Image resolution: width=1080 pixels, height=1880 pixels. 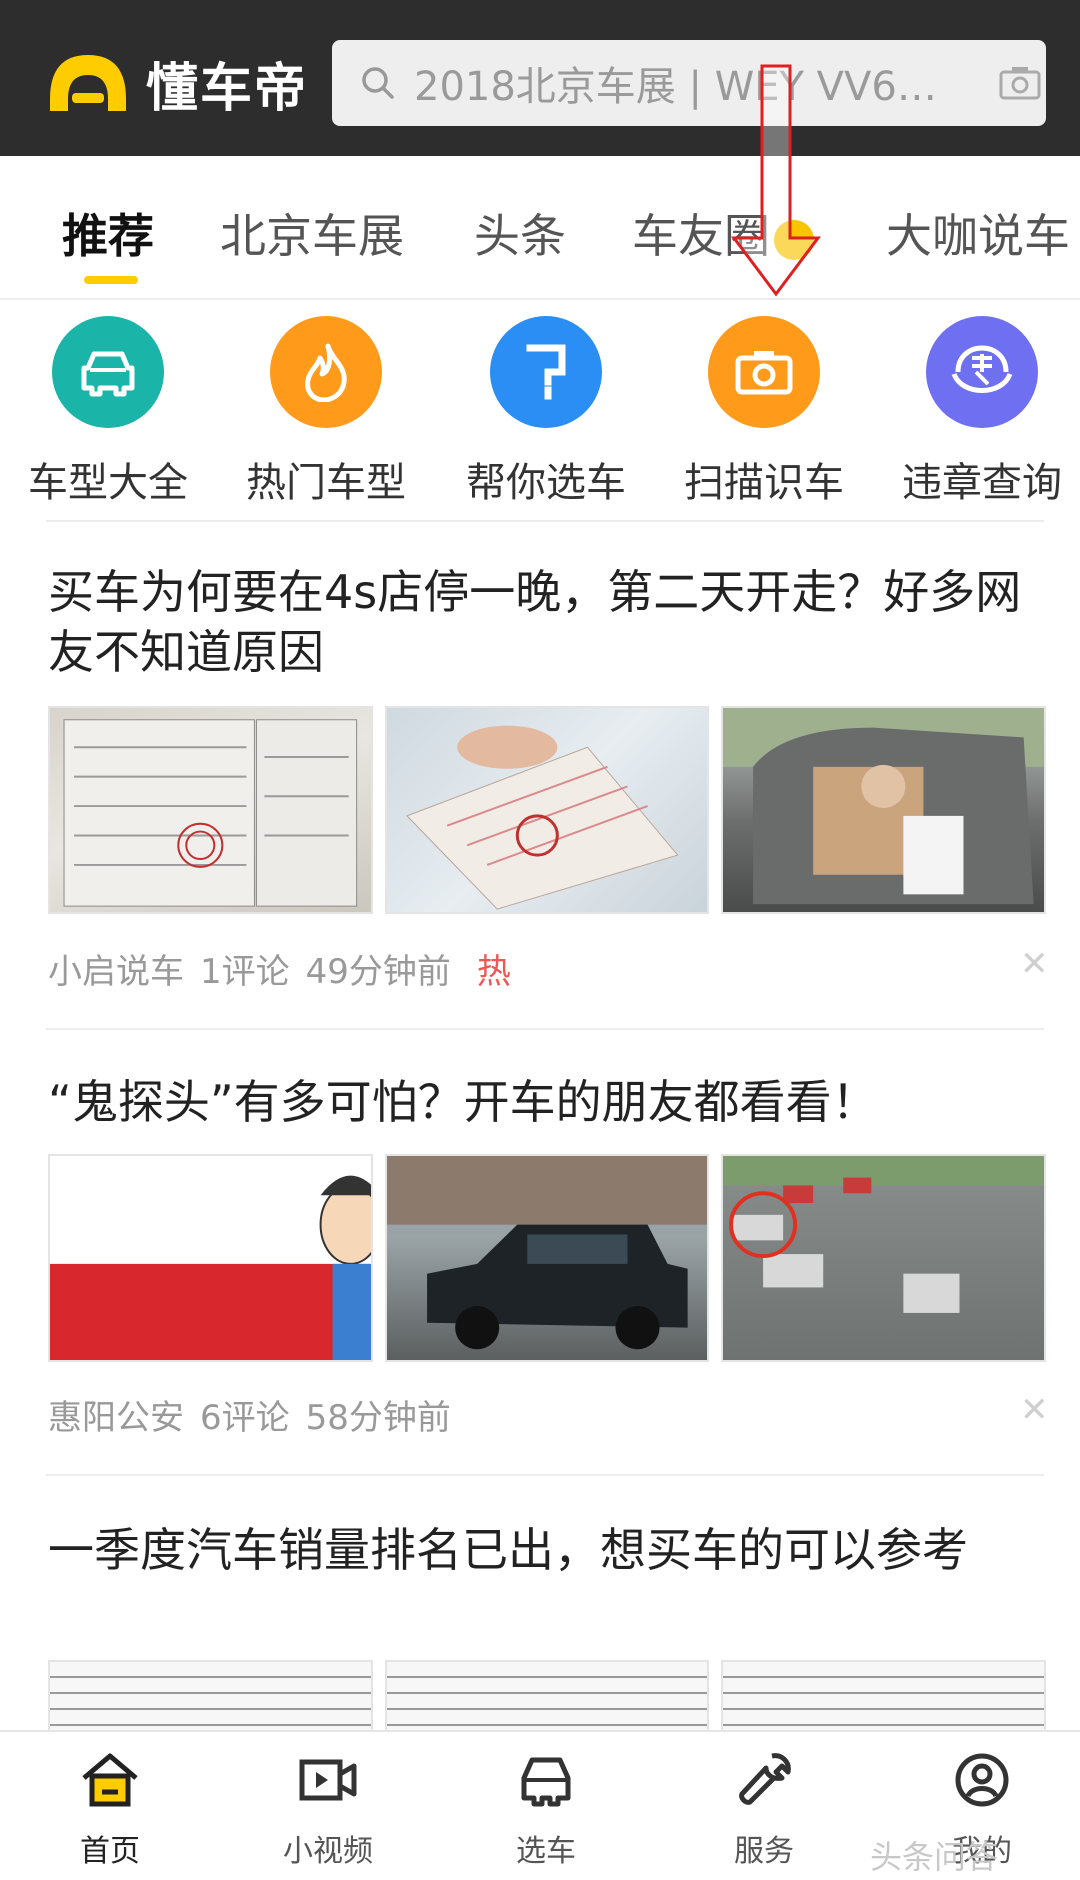 I want to click on quick-entry-label: 热门车型, so click(x=326, y=483).